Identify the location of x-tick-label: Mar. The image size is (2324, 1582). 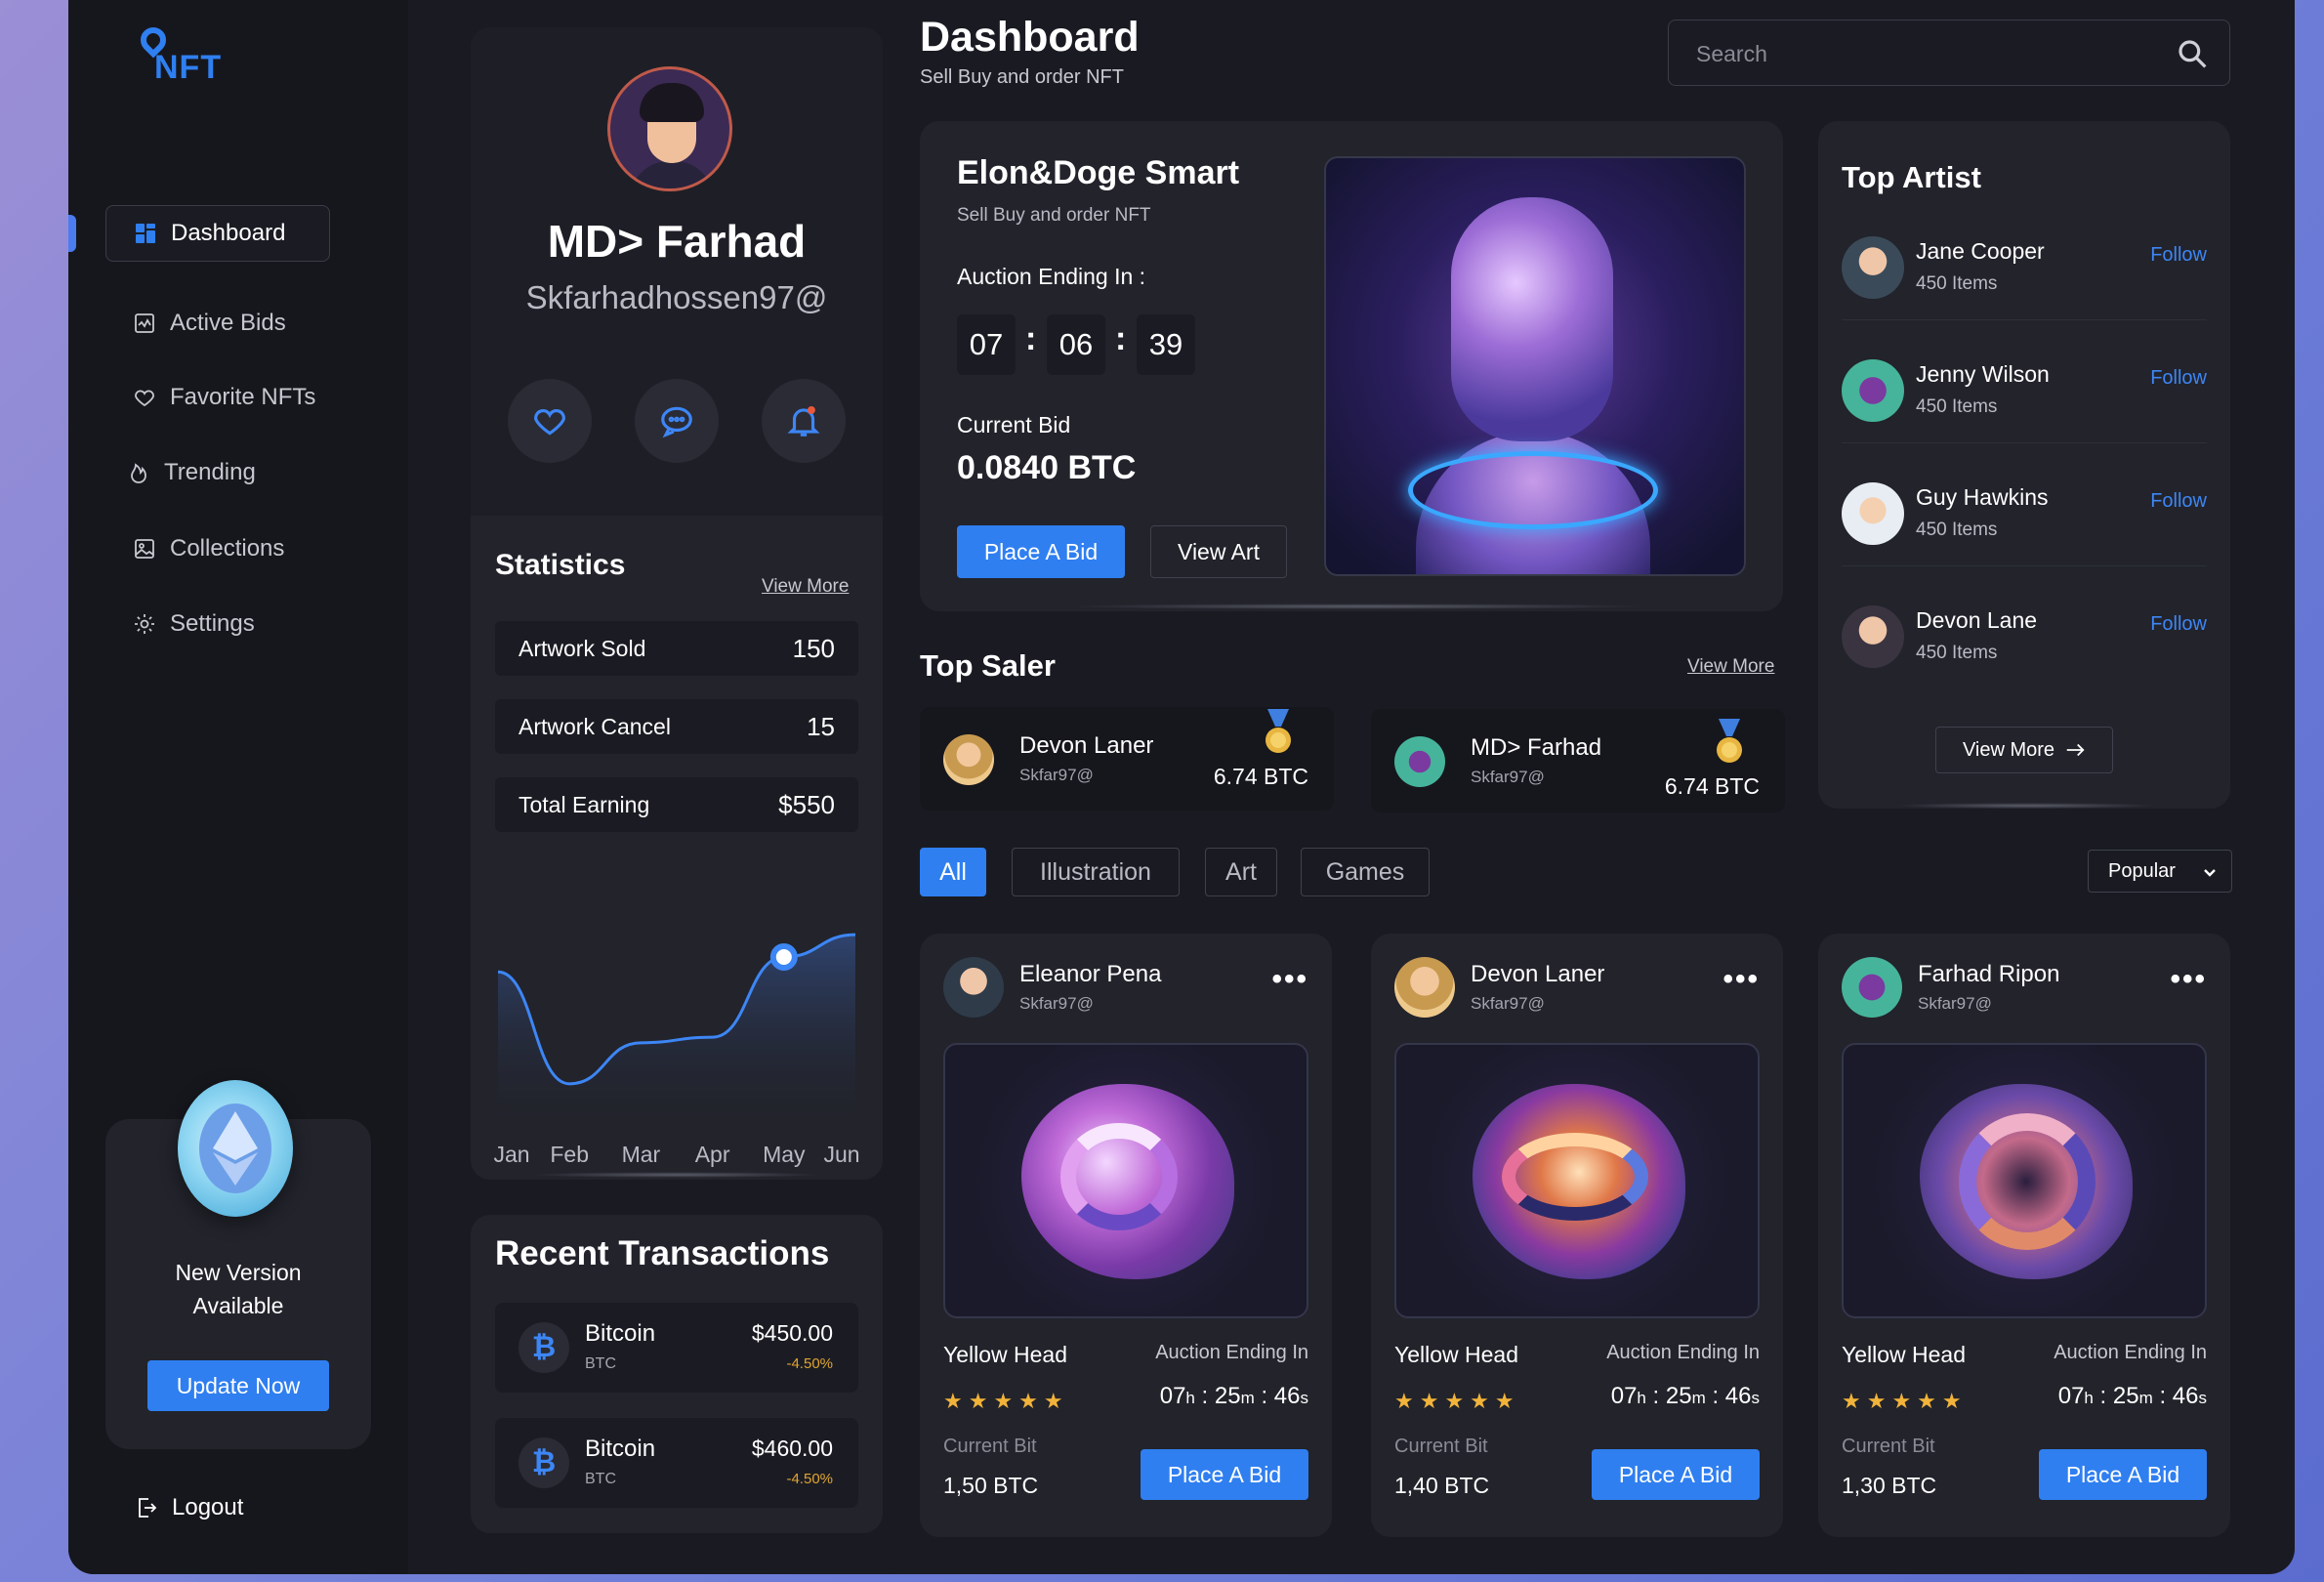
(642, 1154).